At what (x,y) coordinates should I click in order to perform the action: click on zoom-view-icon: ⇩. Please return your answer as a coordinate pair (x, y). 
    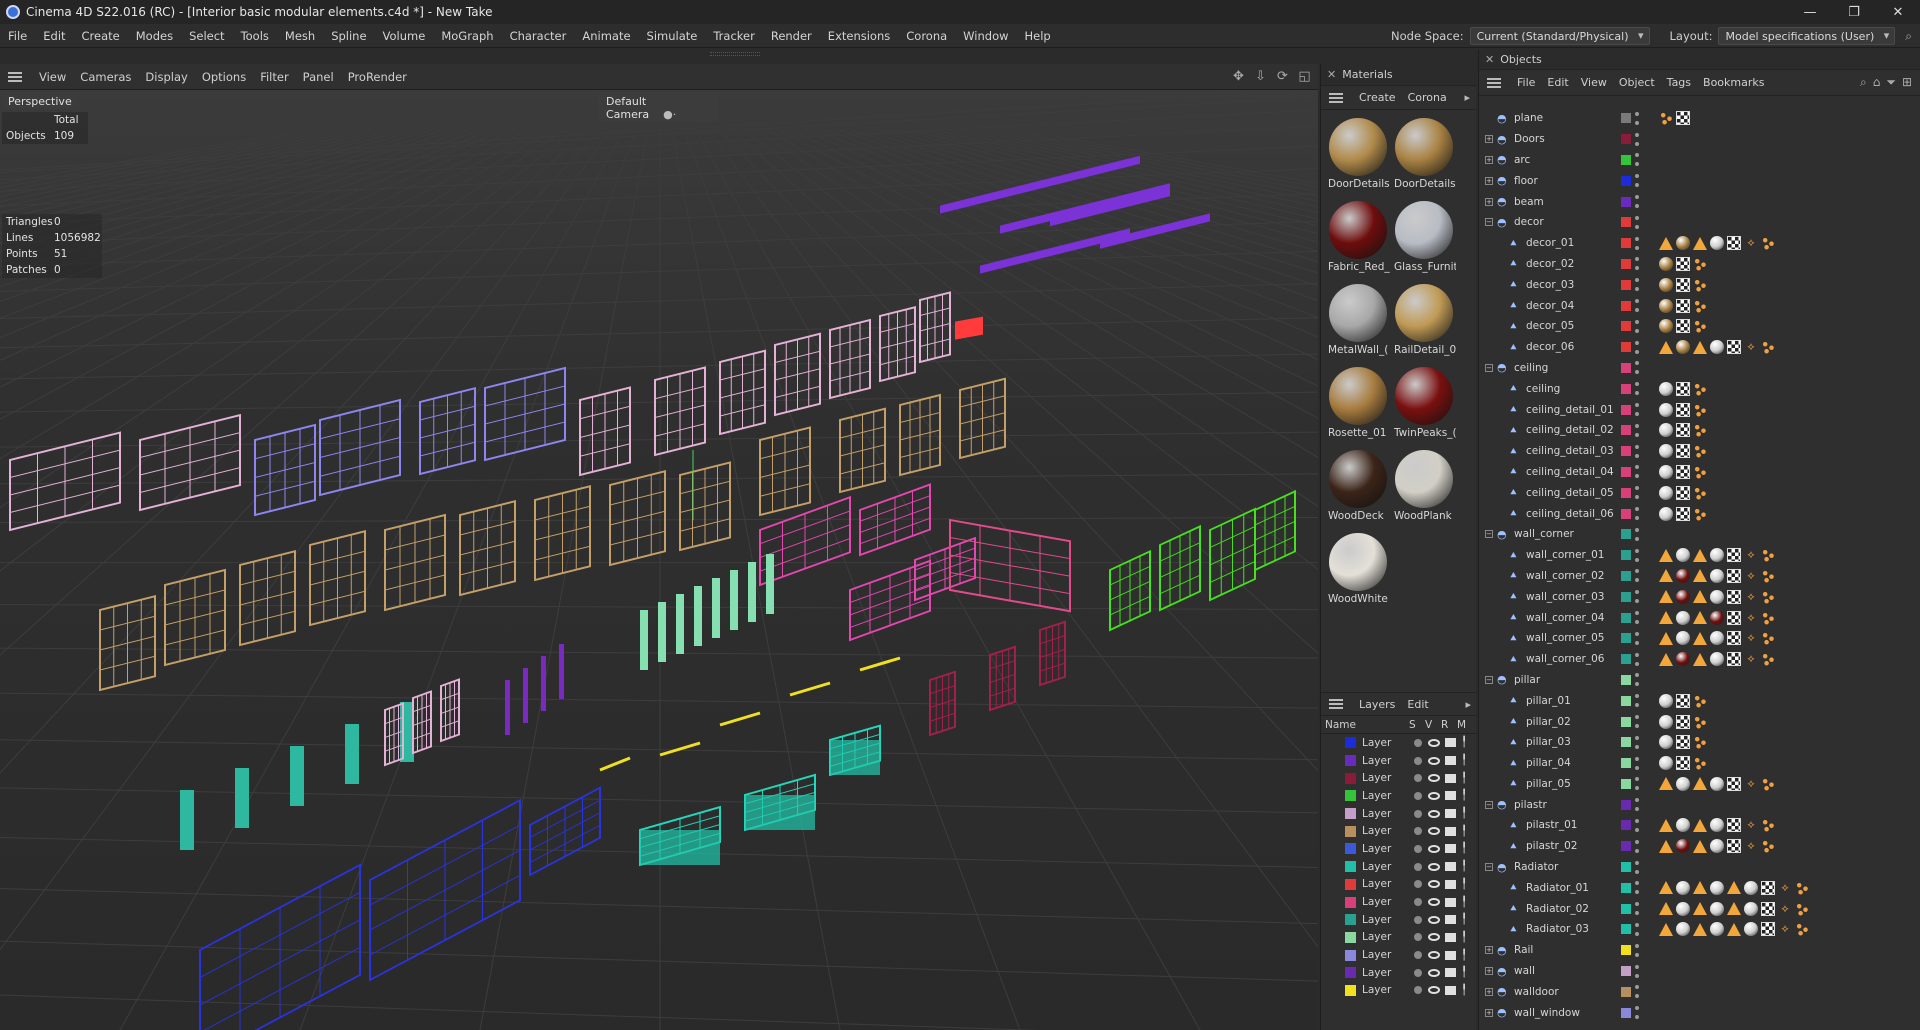
    Looking at the image, I should click on (1260, 76).